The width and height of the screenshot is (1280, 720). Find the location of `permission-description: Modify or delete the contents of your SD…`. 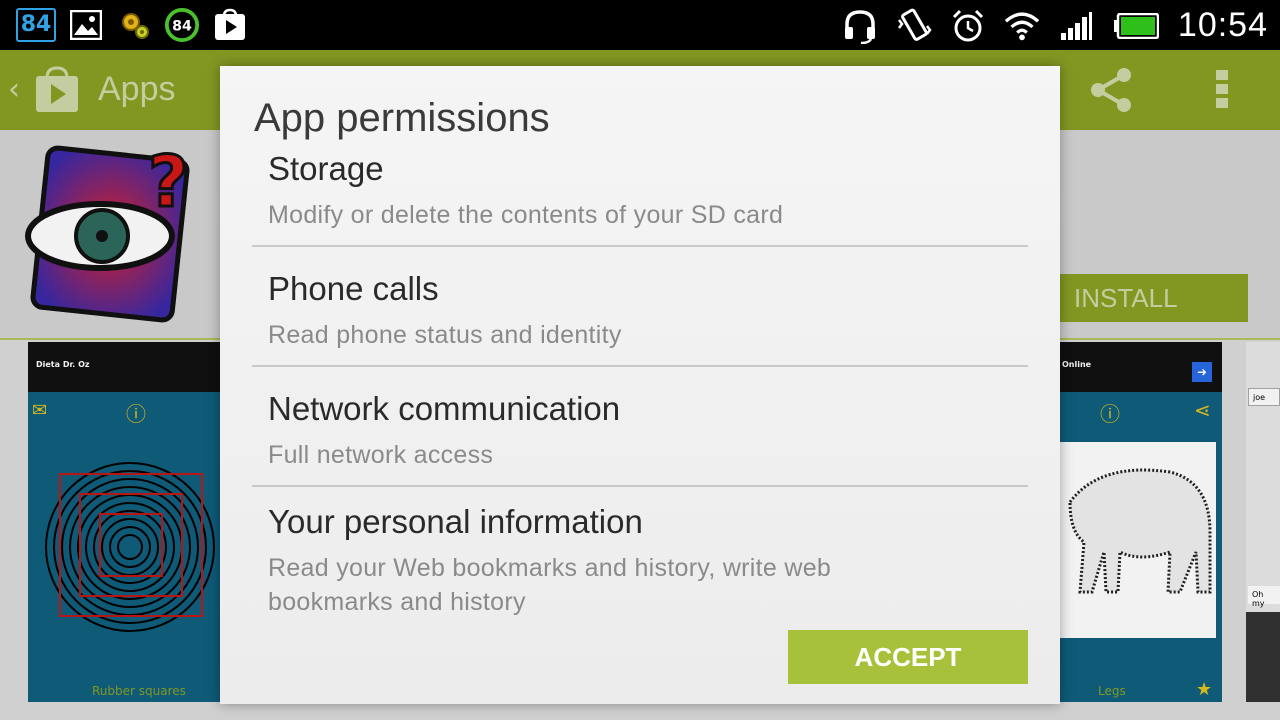

permission-description: Modify or delete the contents of your SD… is located at coordinates (526, 215).